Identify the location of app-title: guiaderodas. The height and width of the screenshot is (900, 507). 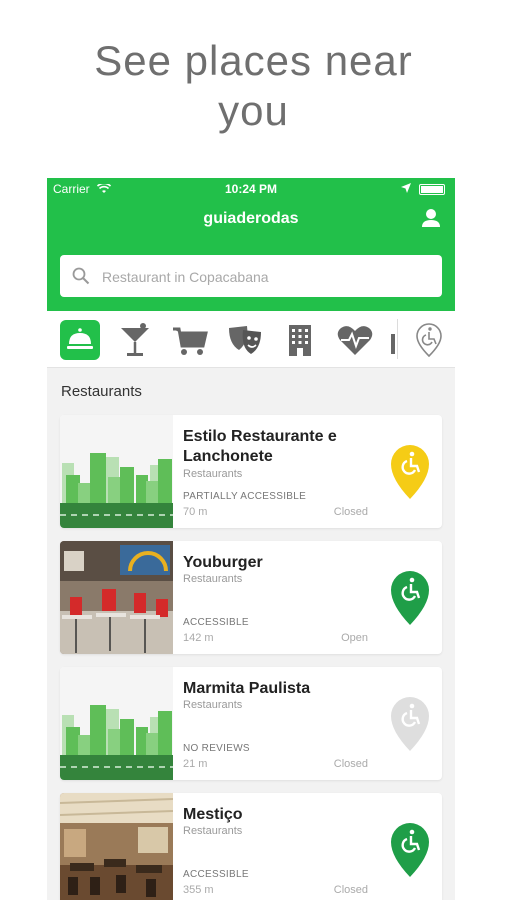
(251, 218).